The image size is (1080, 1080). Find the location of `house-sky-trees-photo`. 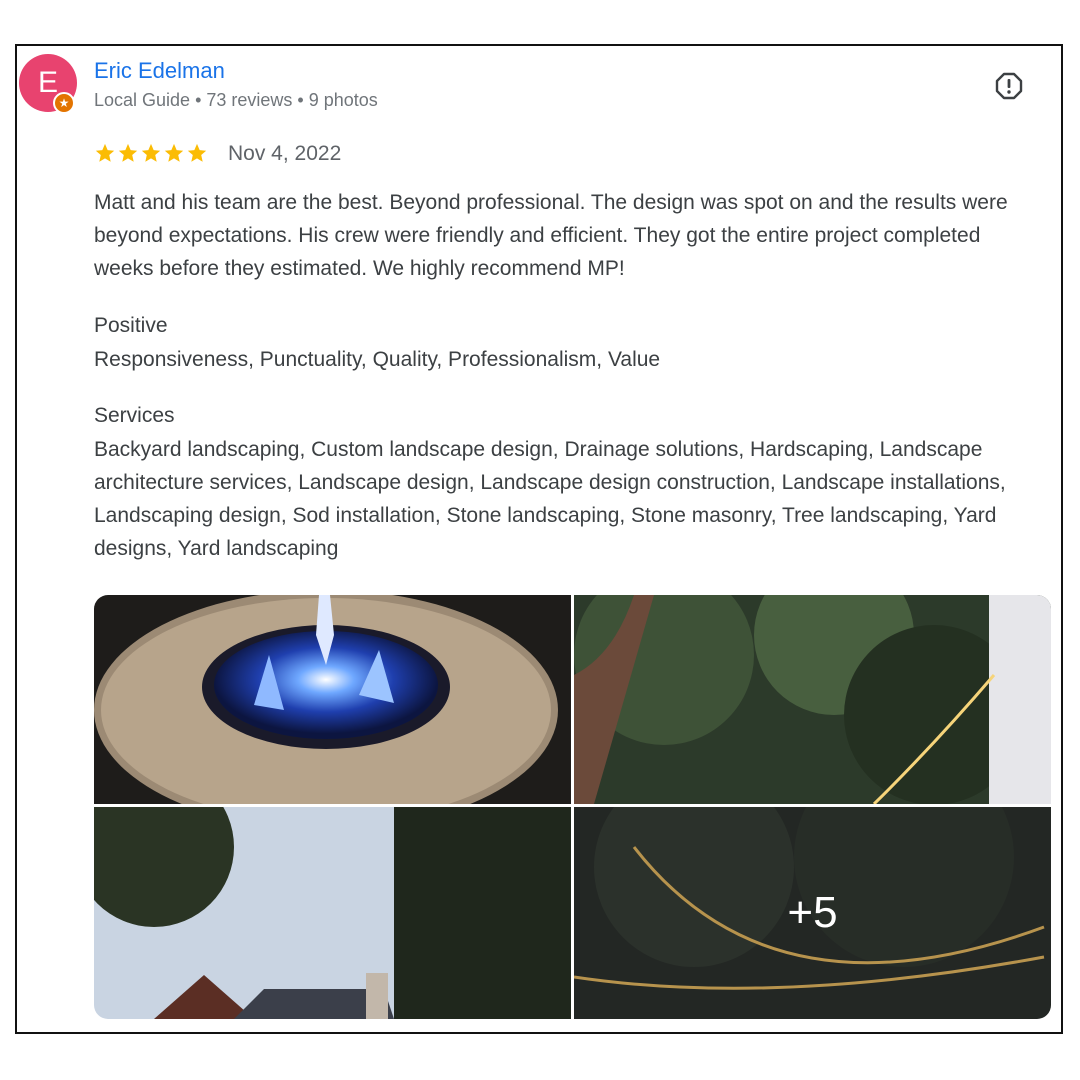

house-sky-trees-photo is located at coordinates (332, 913).